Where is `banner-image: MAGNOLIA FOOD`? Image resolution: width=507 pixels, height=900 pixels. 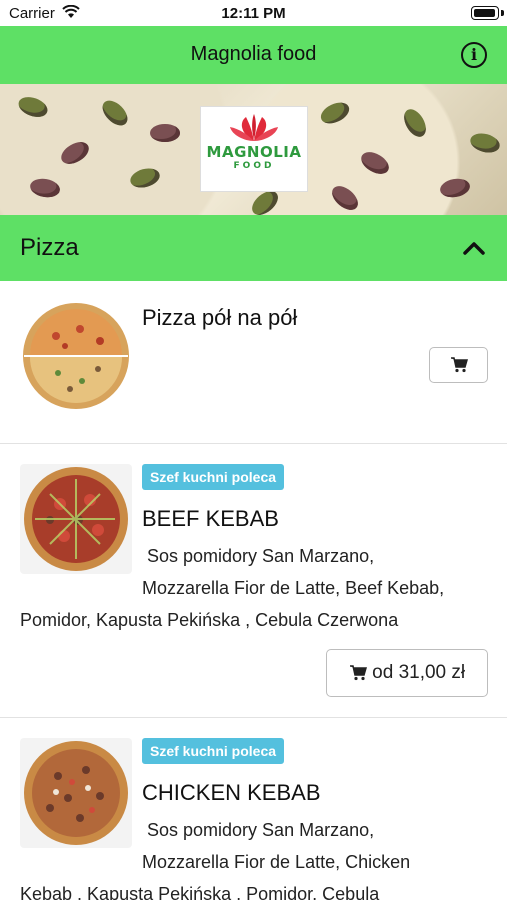 banner-image: MAGNOLIA FOOD is located at coordinates (253, 149).